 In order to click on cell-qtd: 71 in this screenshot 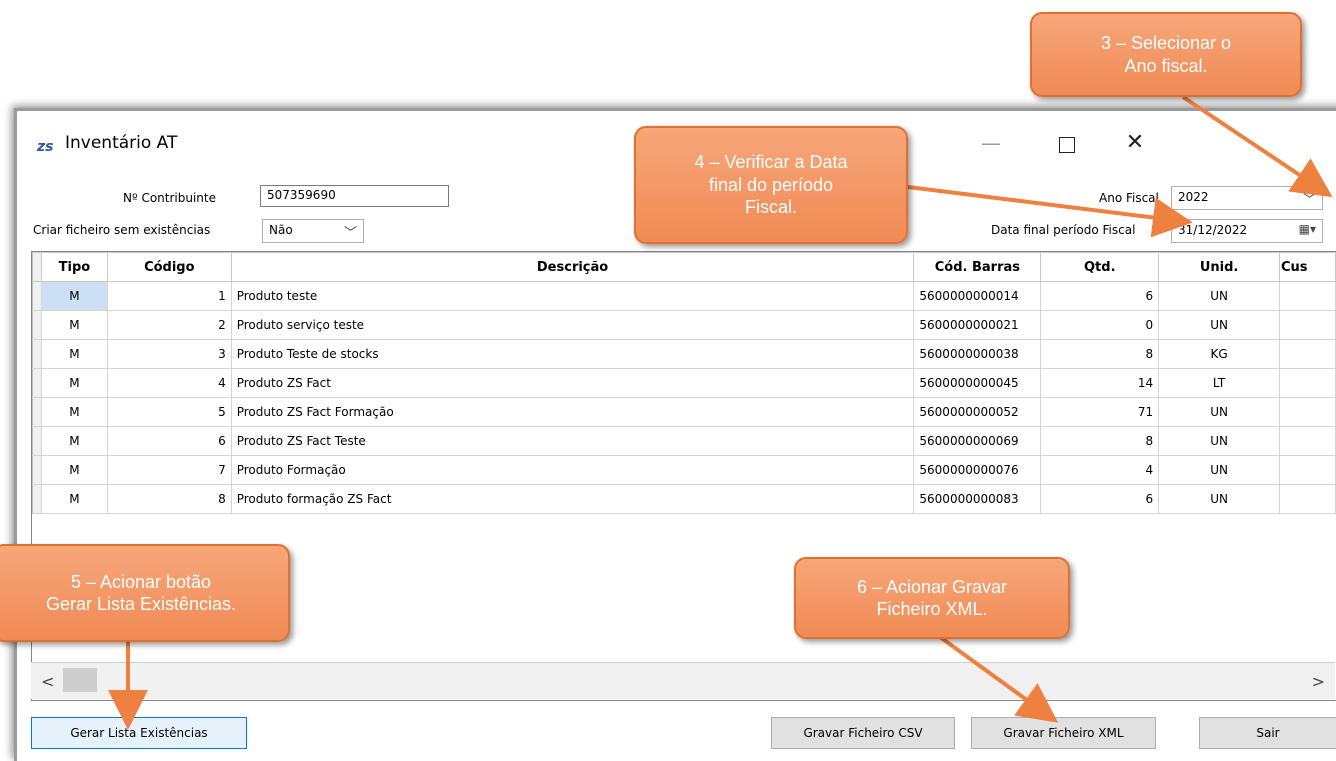, I will do `click(1100, 412)`.